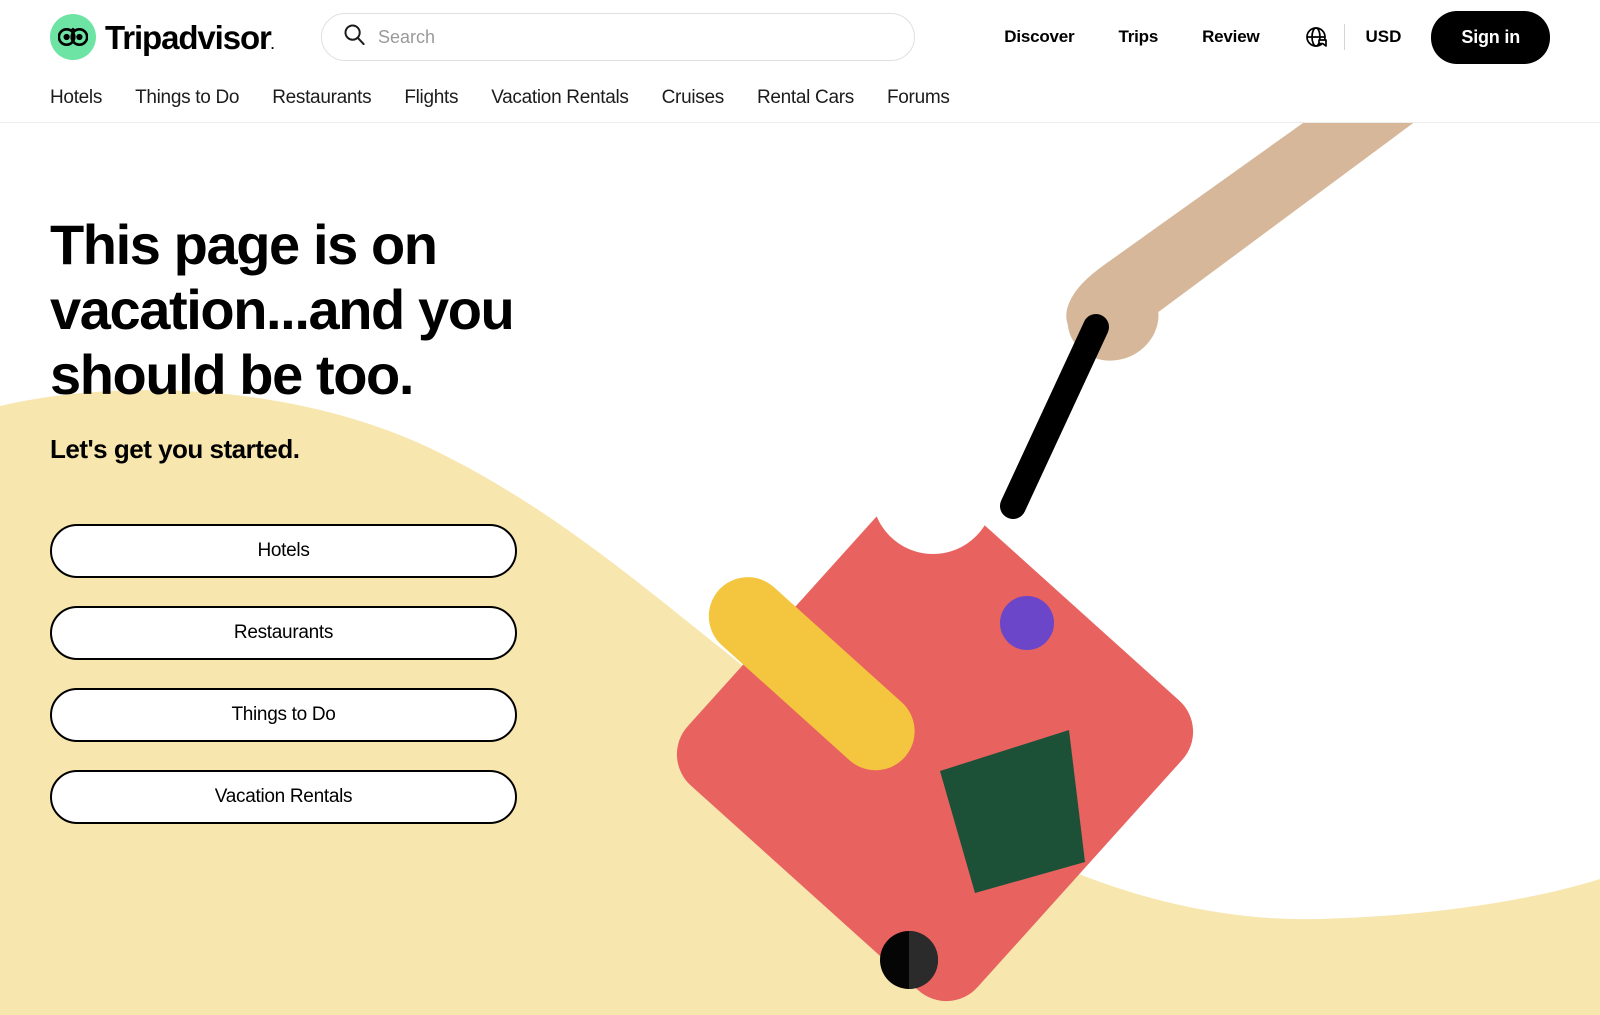 This screenshot has width=1600, height=1015. I want to click on header-link-review: Review, so click(1230, 37).